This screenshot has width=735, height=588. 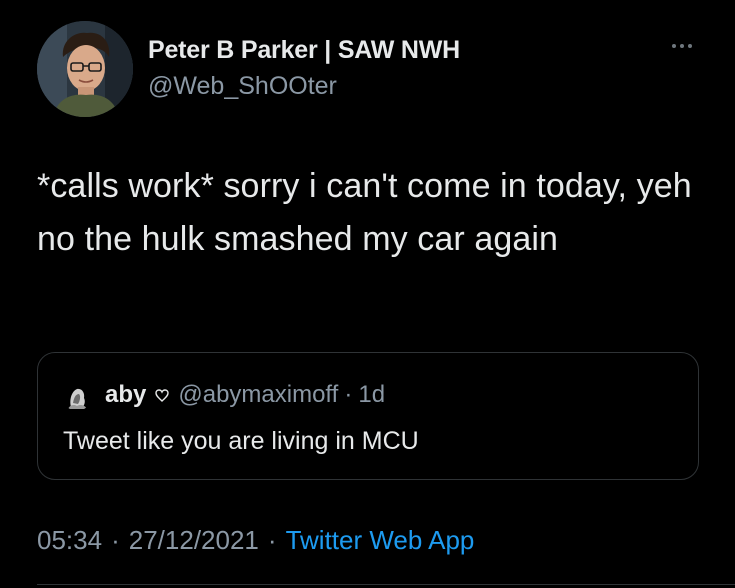 I want to click on tweet-meta: 05:34 · 27/12/2021 · Twitter Web App, so click(x=255, y=540).